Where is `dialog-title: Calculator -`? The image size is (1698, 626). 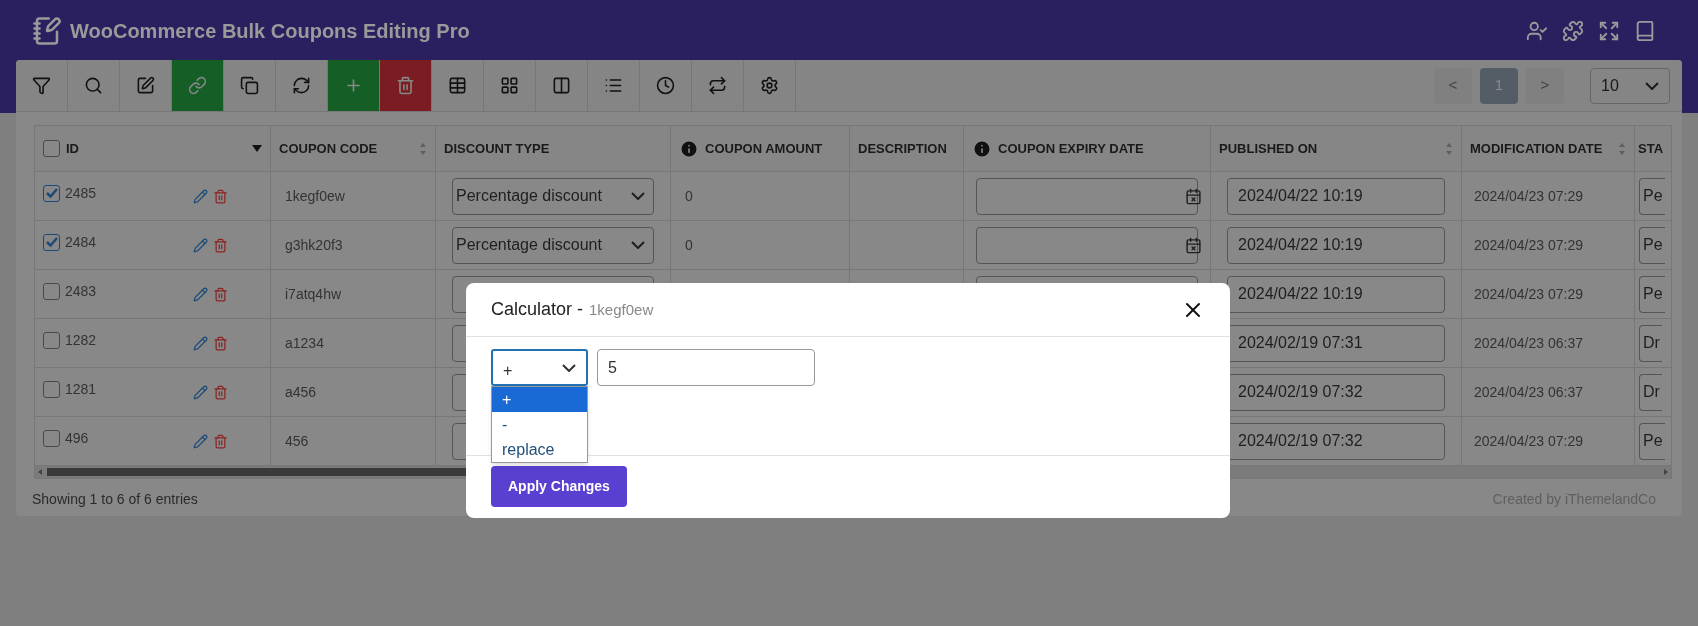 dialog-title: Calculator - is located at coordinates (537, 309).